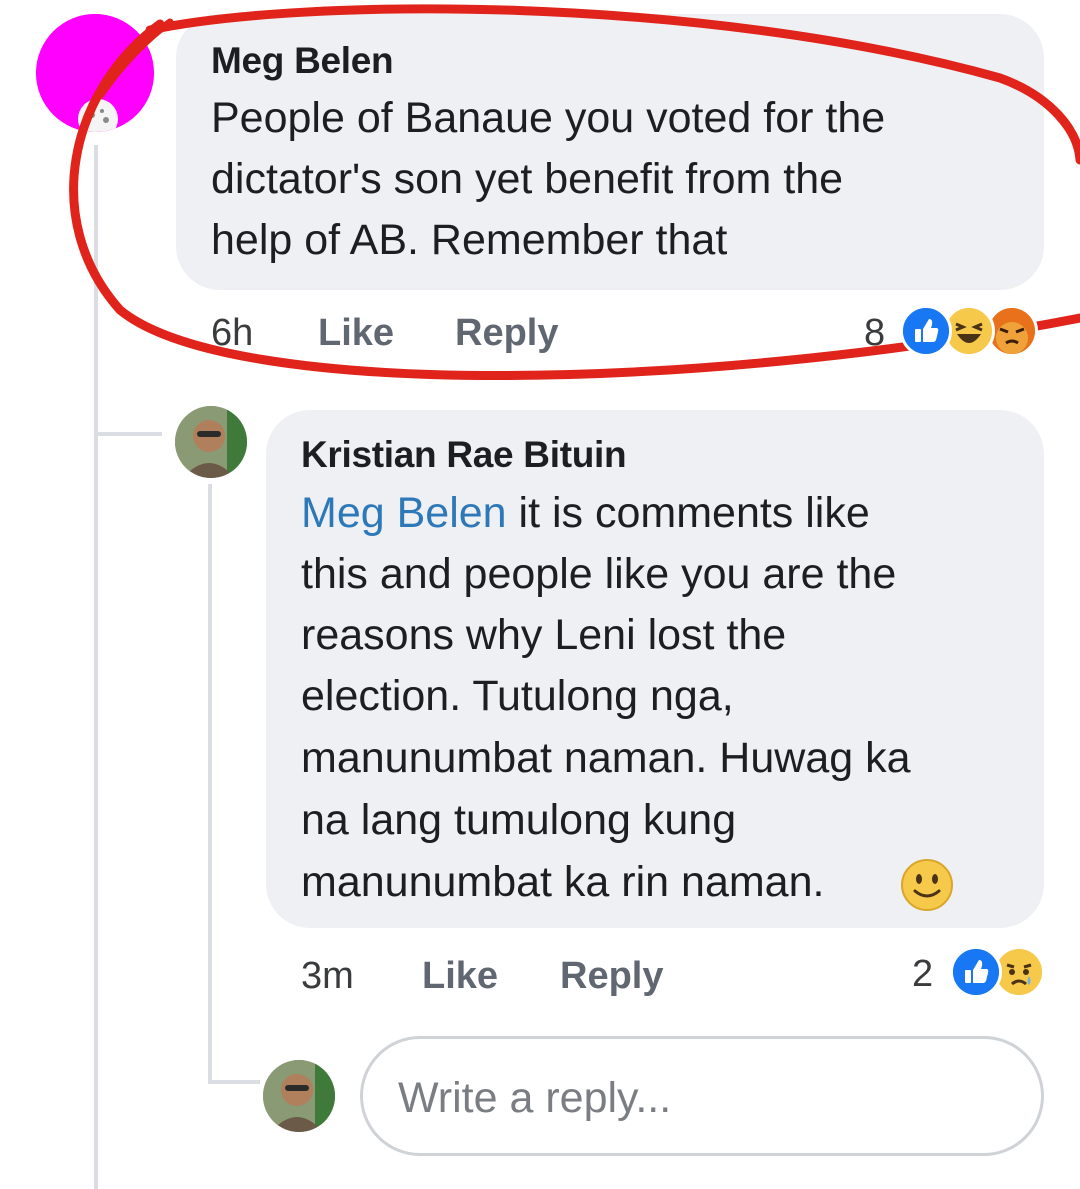 This screenshot has width=1080, height=1189. What do you see at coordinates (232, 333) in the screenshot?
I see `comment-timestamp: 6h` at bounding box center [232, 333].